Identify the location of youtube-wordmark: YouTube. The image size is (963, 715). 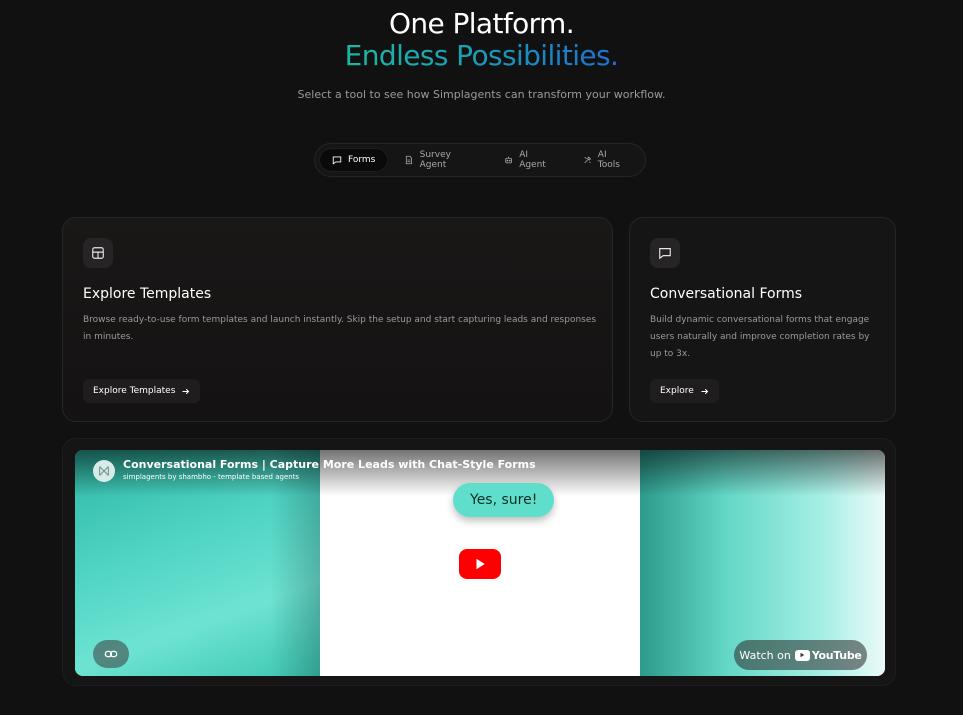
(836, 655).